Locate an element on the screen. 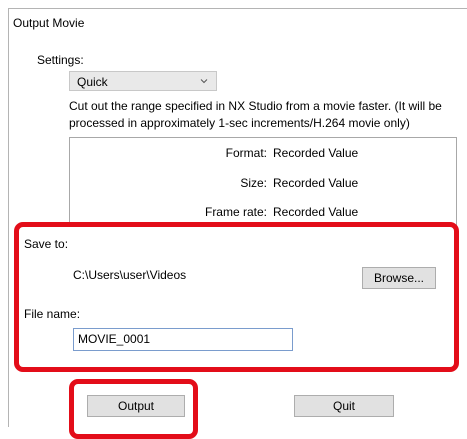 This screenshot has width=467, height=439. window-top-border is located at coordinates (237, 8).